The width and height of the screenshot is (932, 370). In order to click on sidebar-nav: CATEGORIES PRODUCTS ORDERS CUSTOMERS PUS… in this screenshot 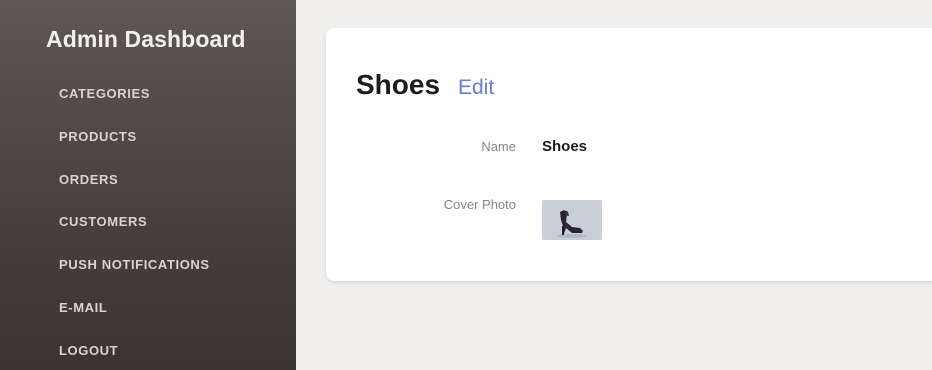, I will do `click(134, 228)`.